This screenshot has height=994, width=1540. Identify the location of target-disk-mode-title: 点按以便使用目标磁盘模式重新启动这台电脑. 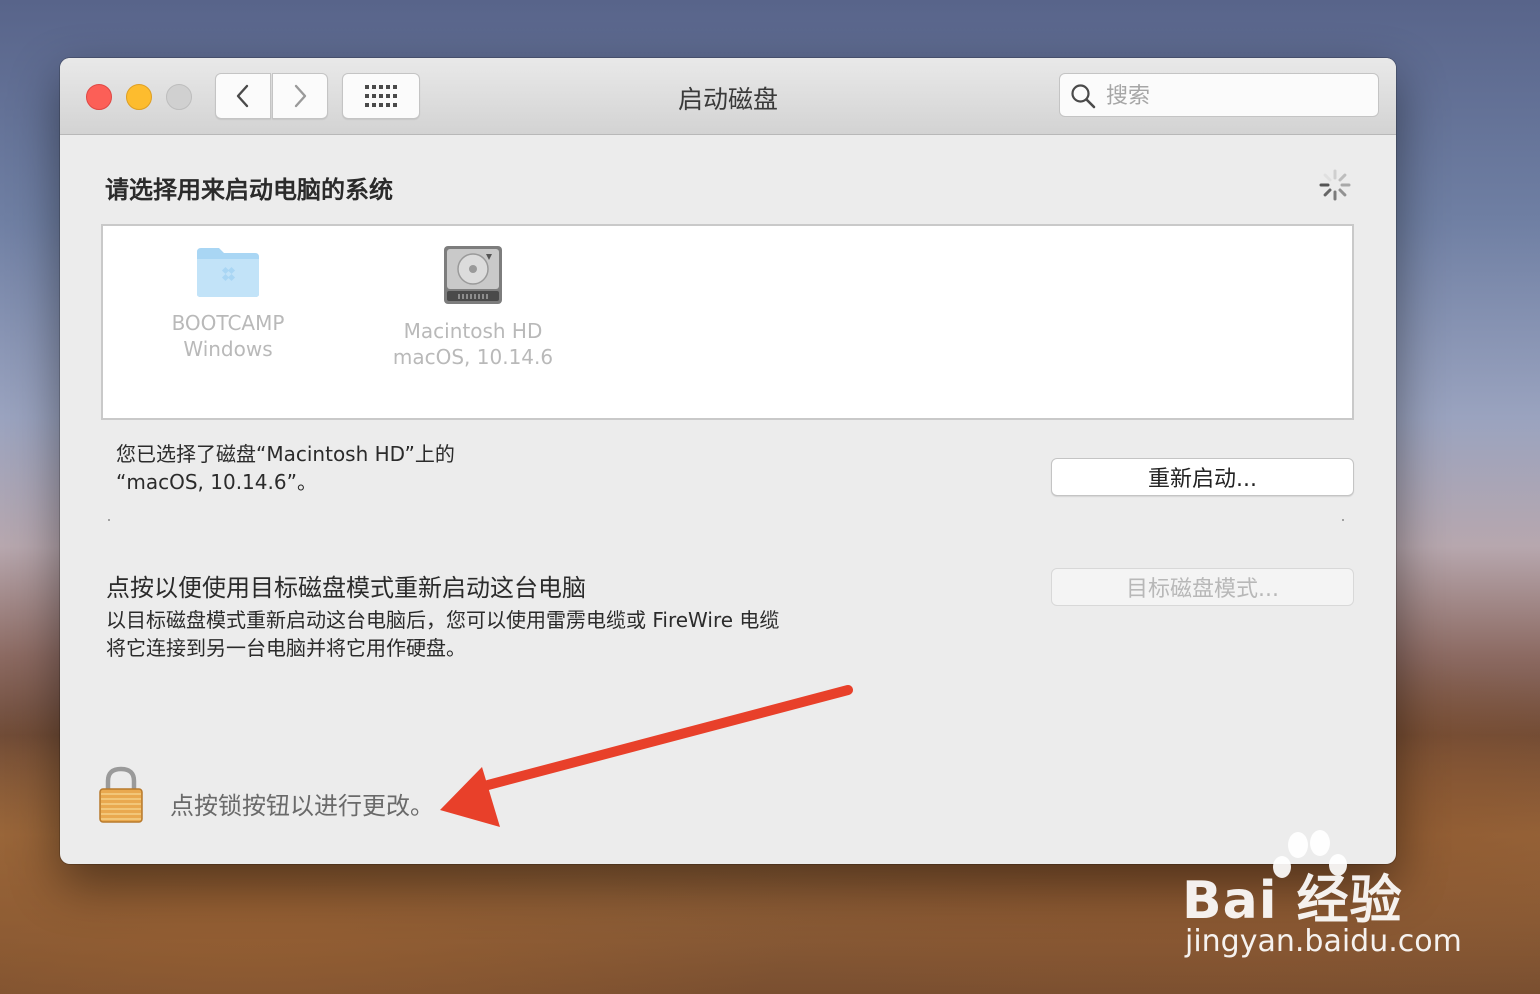
(346, 588).